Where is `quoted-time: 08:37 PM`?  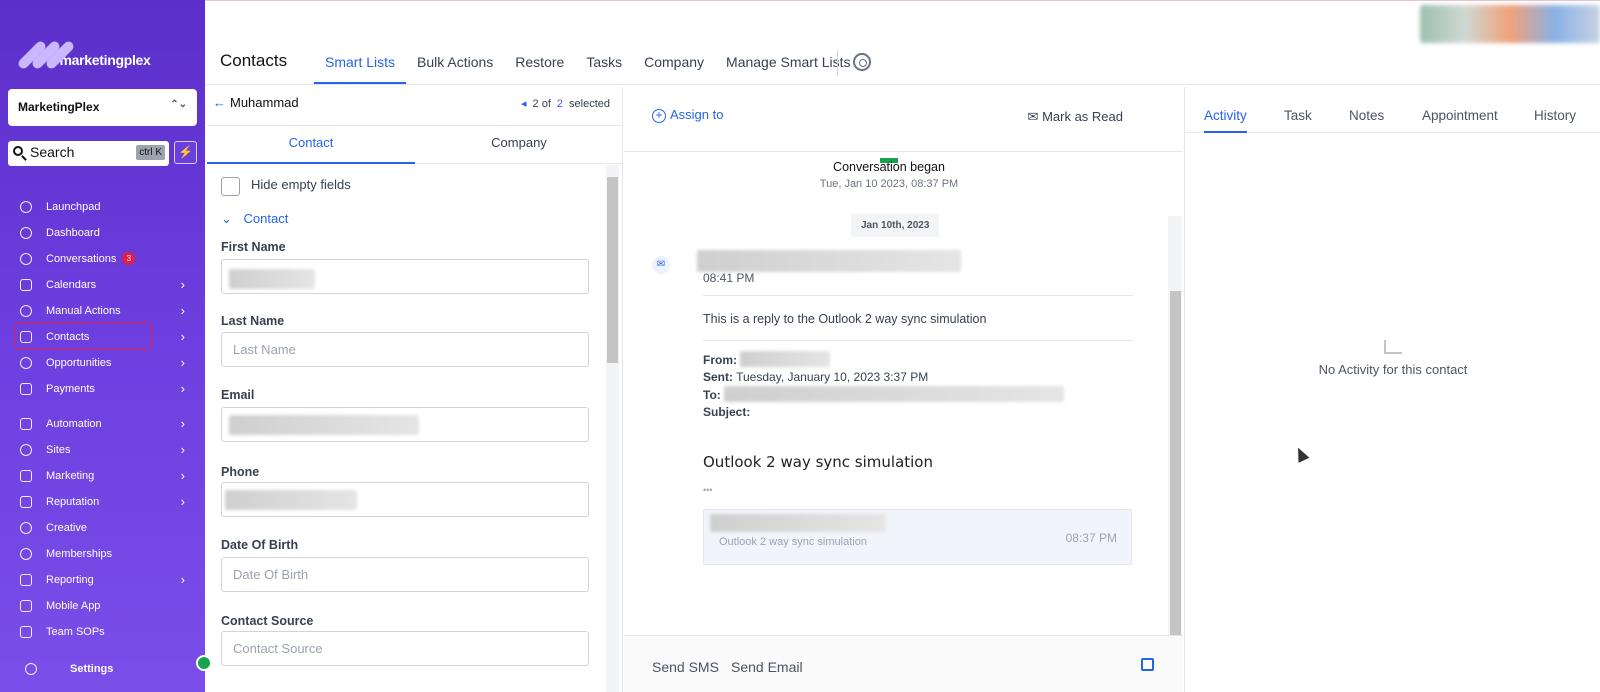
quoted-time: 08:37 PM is located at coordinates (1091, 538).